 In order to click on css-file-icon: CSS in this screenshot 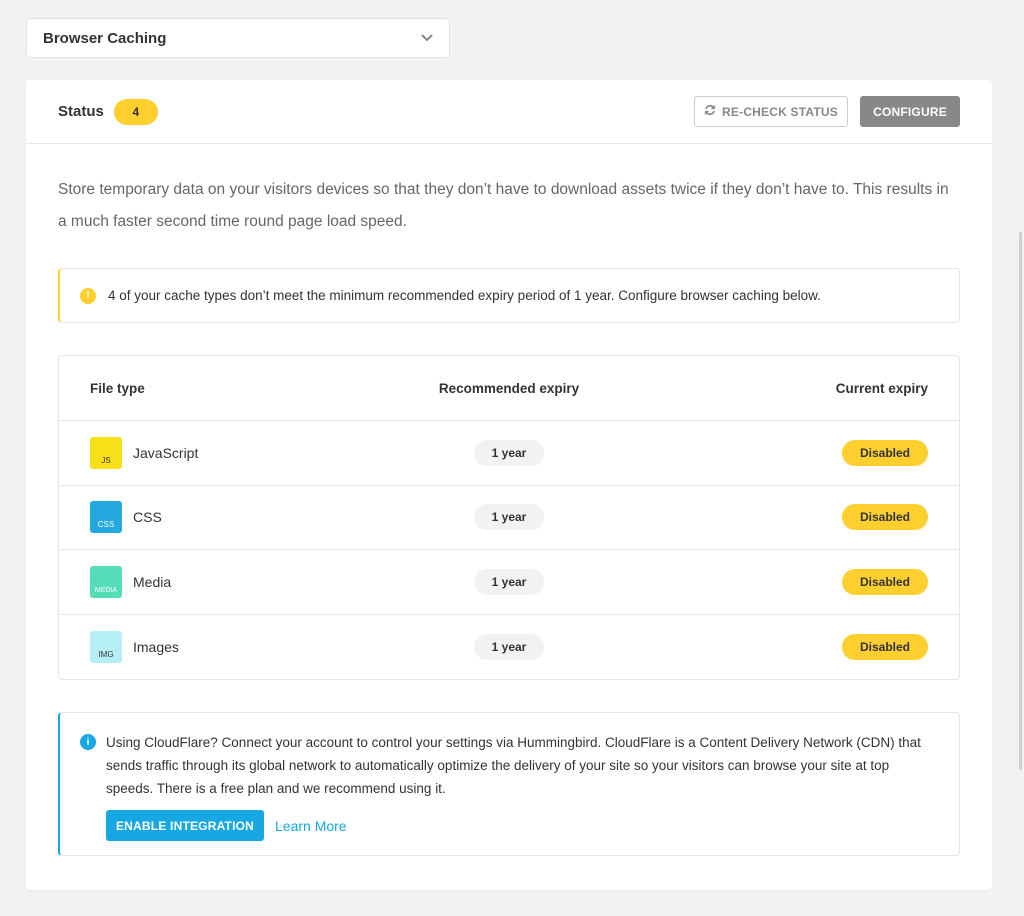, I will do `click(106, 517)`.